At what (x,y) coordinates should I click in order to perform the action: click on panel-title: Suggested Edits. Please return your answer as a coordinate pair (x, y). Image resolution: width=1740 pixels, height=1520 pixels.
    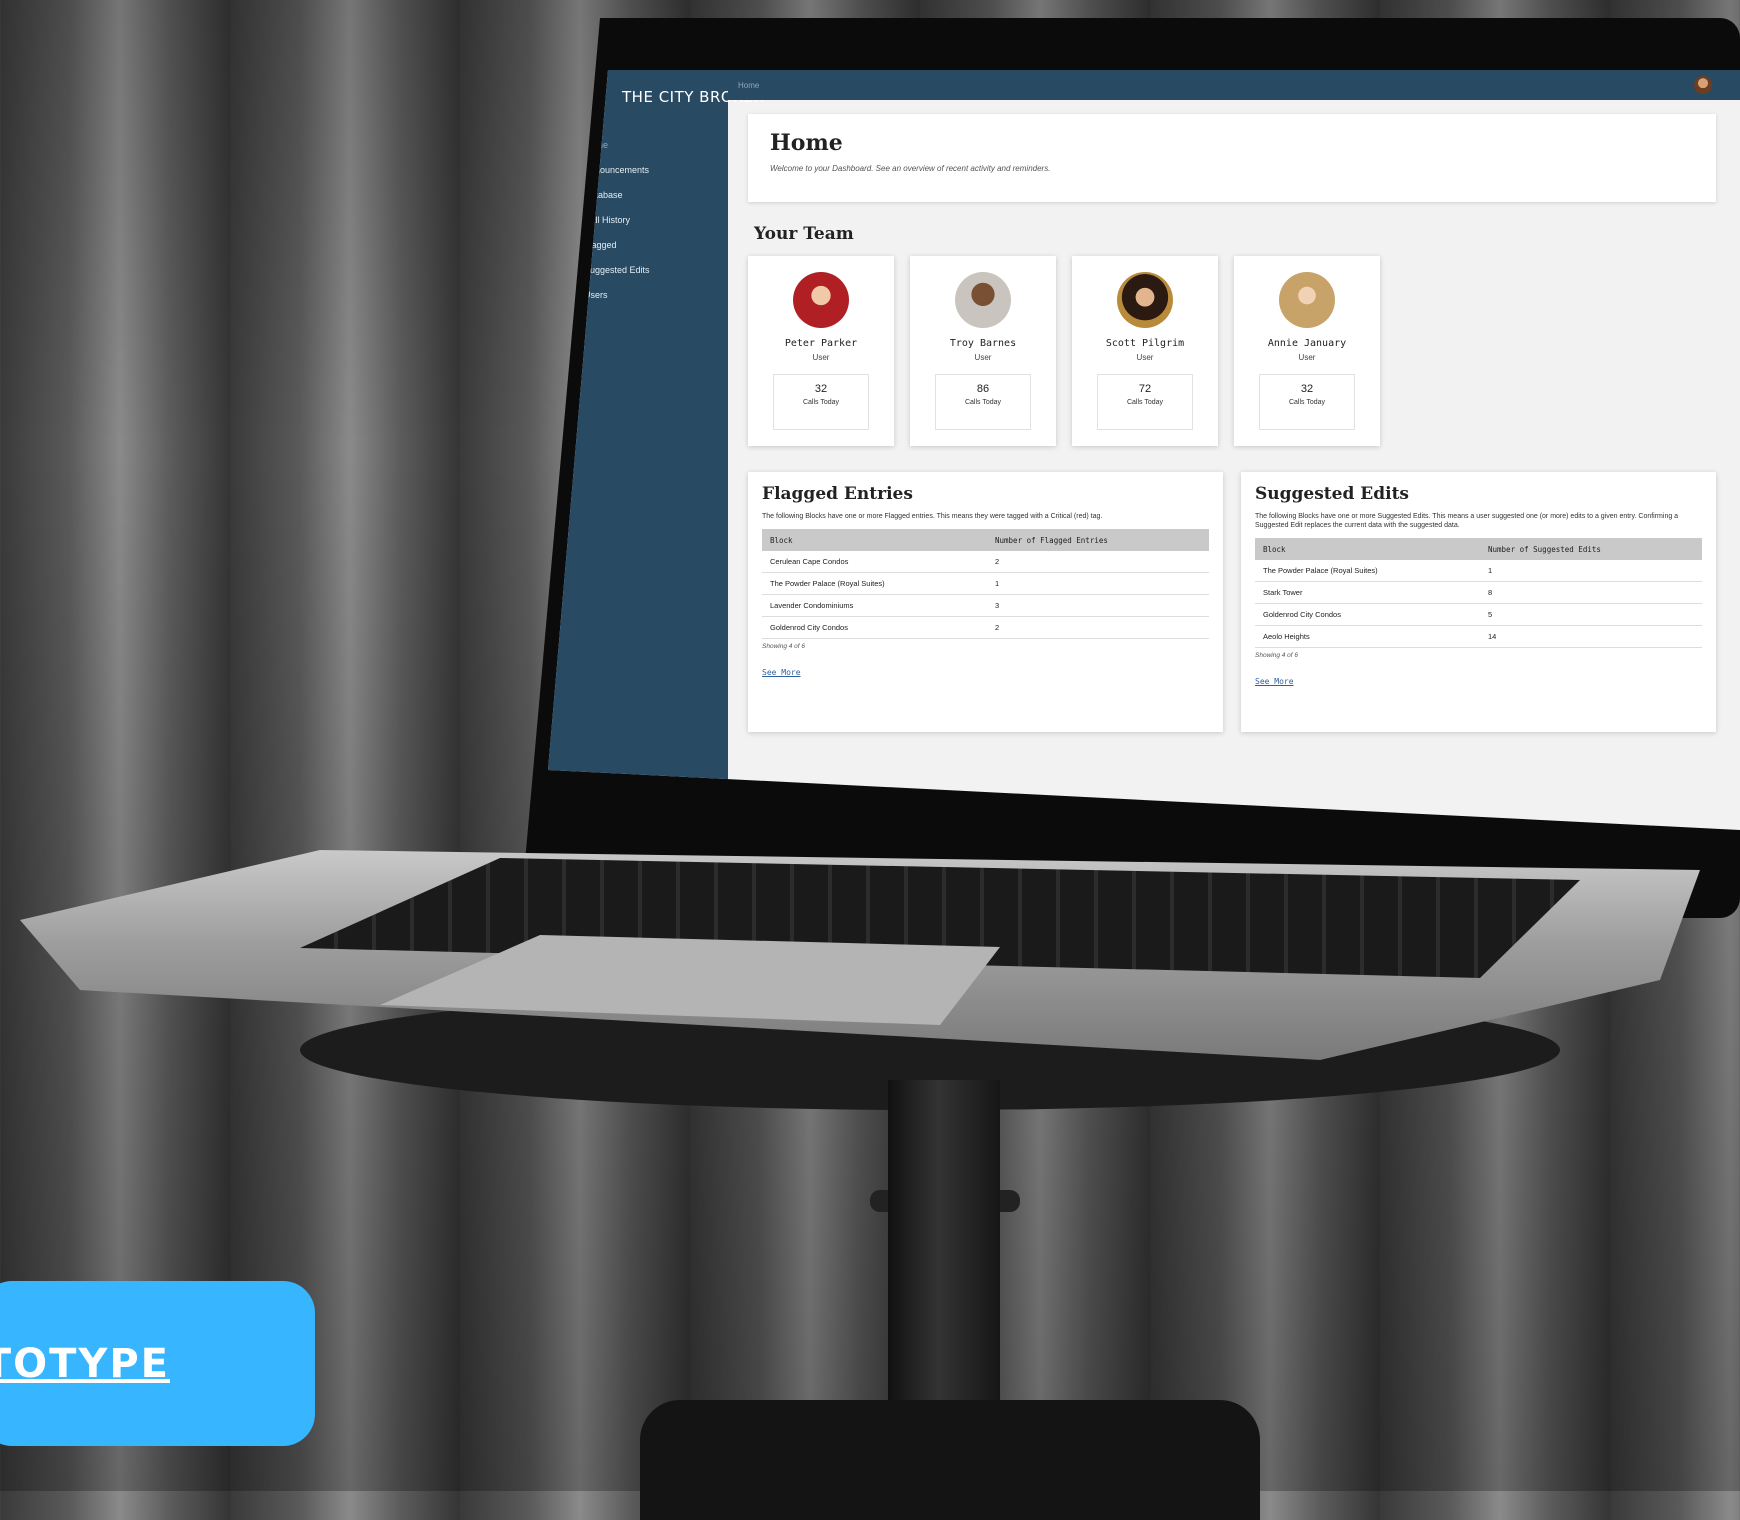
    Looking at the image, I should click on (1332, 494).